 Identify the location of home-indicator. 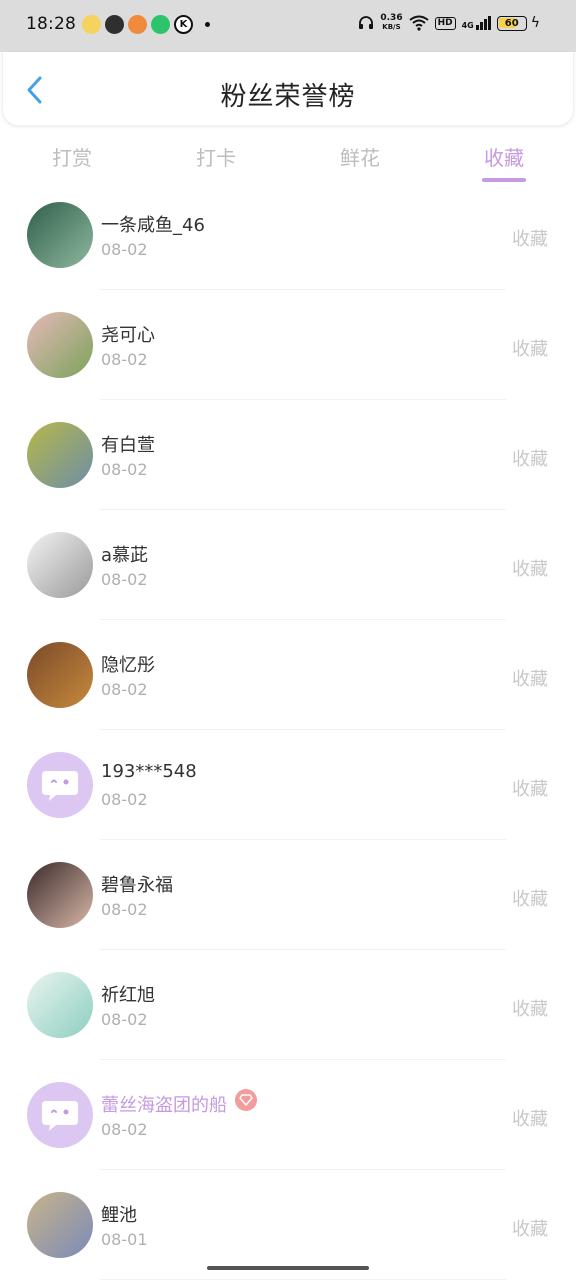
(288, 1268).